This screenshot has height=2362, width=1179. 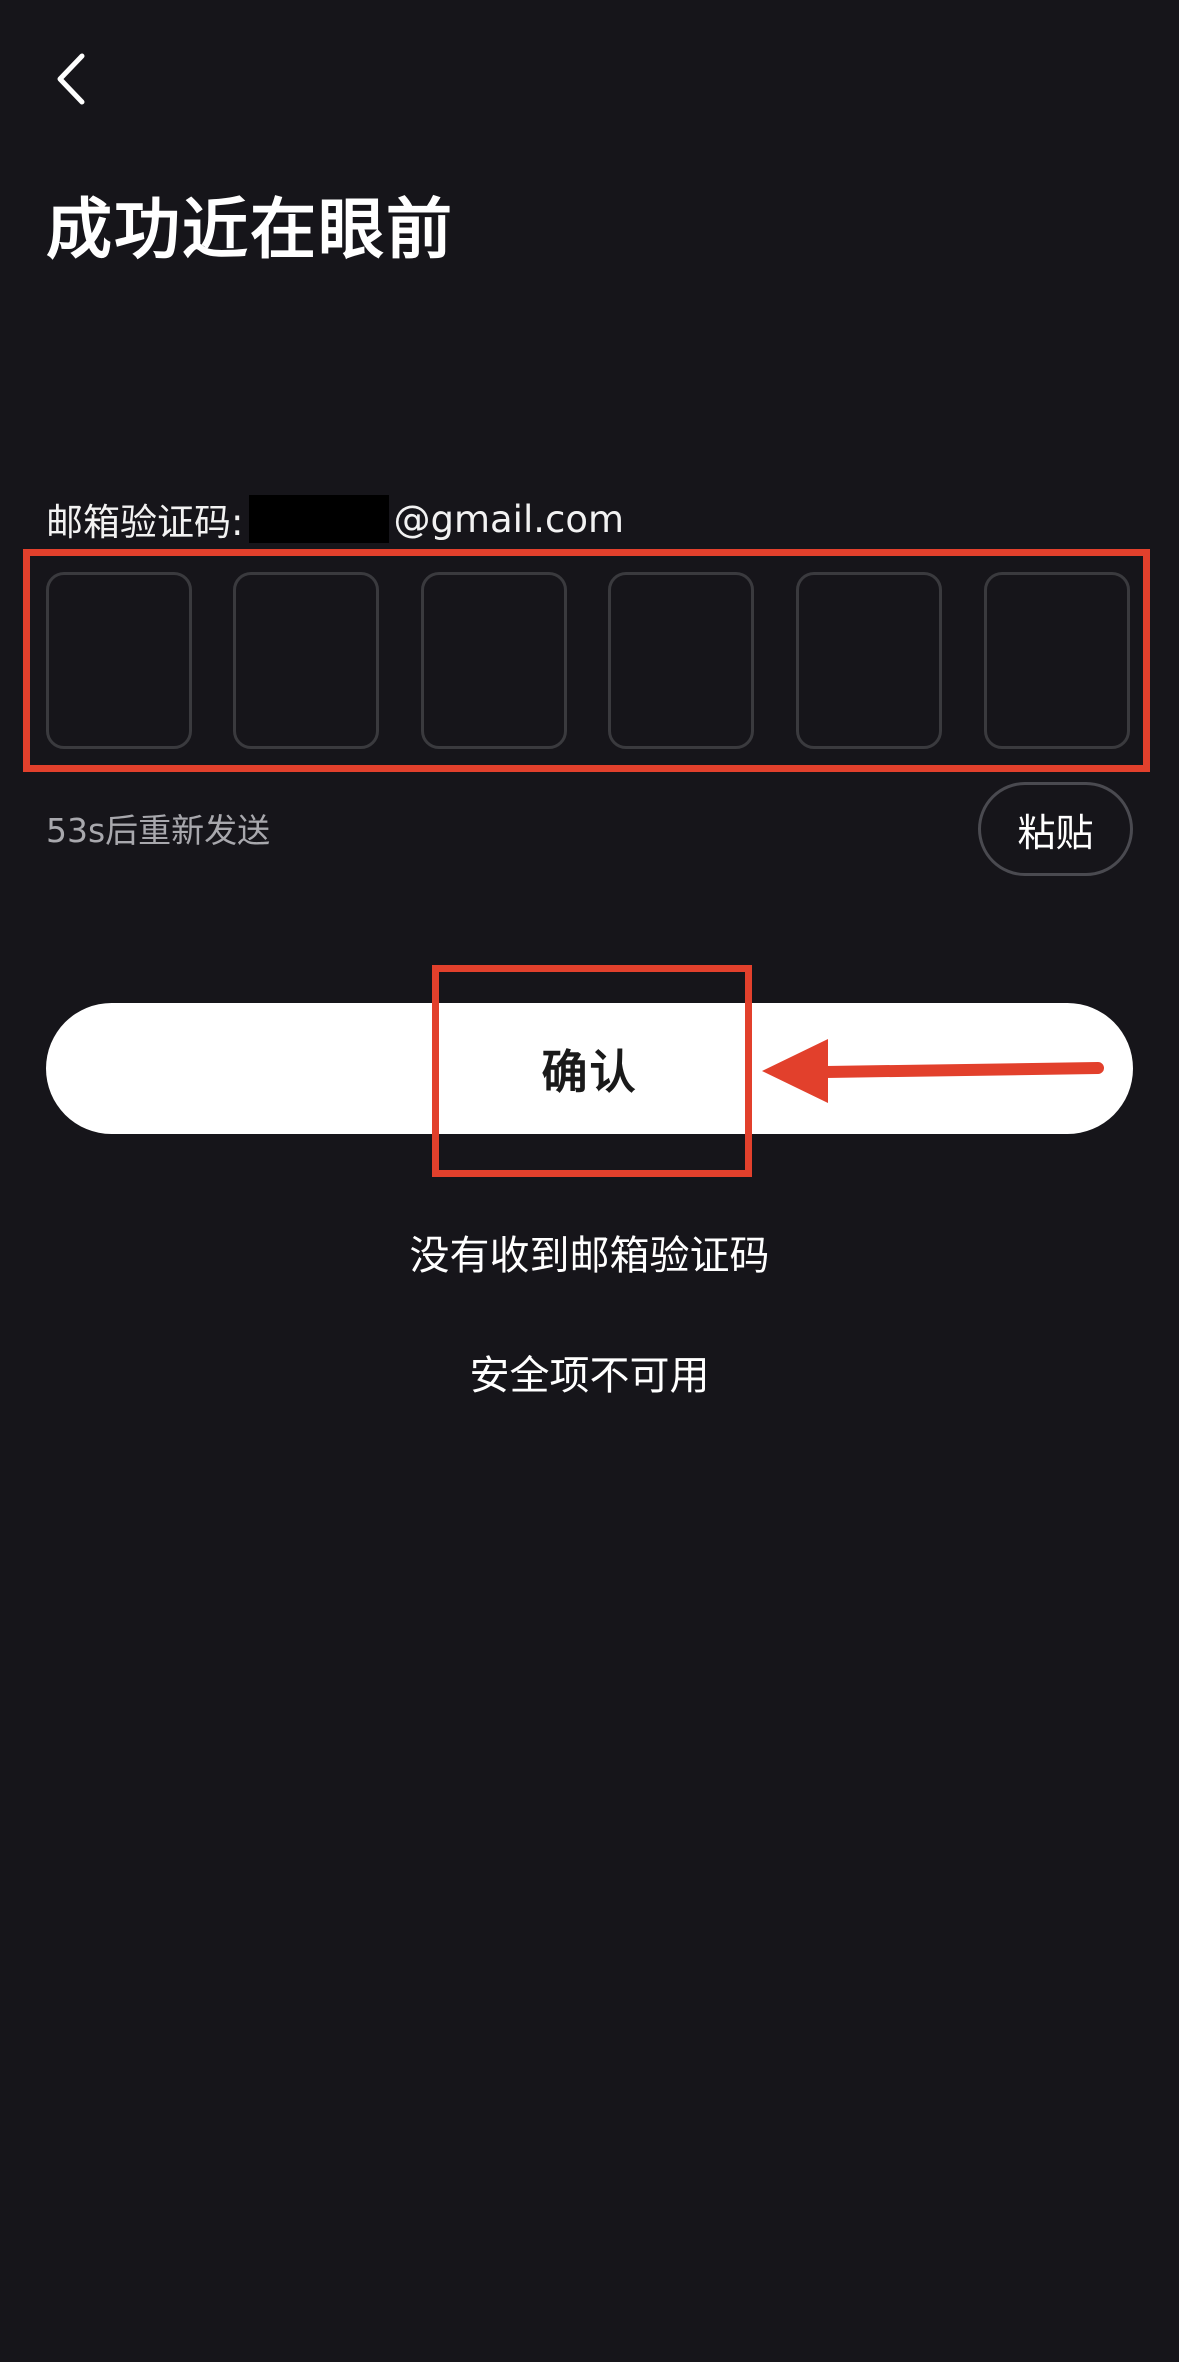 I want to click on resend-countdown: 53s后重新发送, so click(x=158, y=830).